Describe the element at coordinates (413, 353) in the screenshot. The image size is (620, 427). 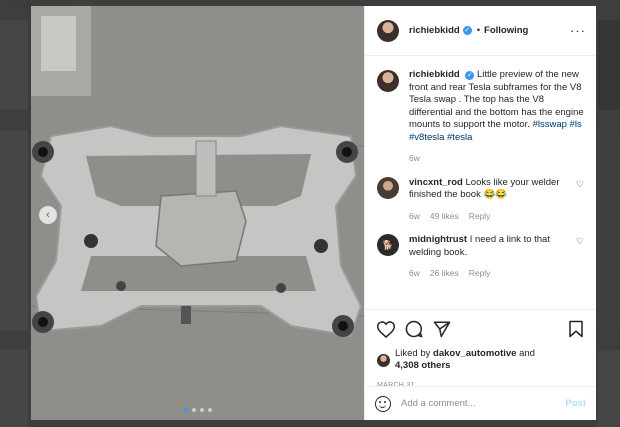
I see `liked-by-prefix: Liked by` at that location.